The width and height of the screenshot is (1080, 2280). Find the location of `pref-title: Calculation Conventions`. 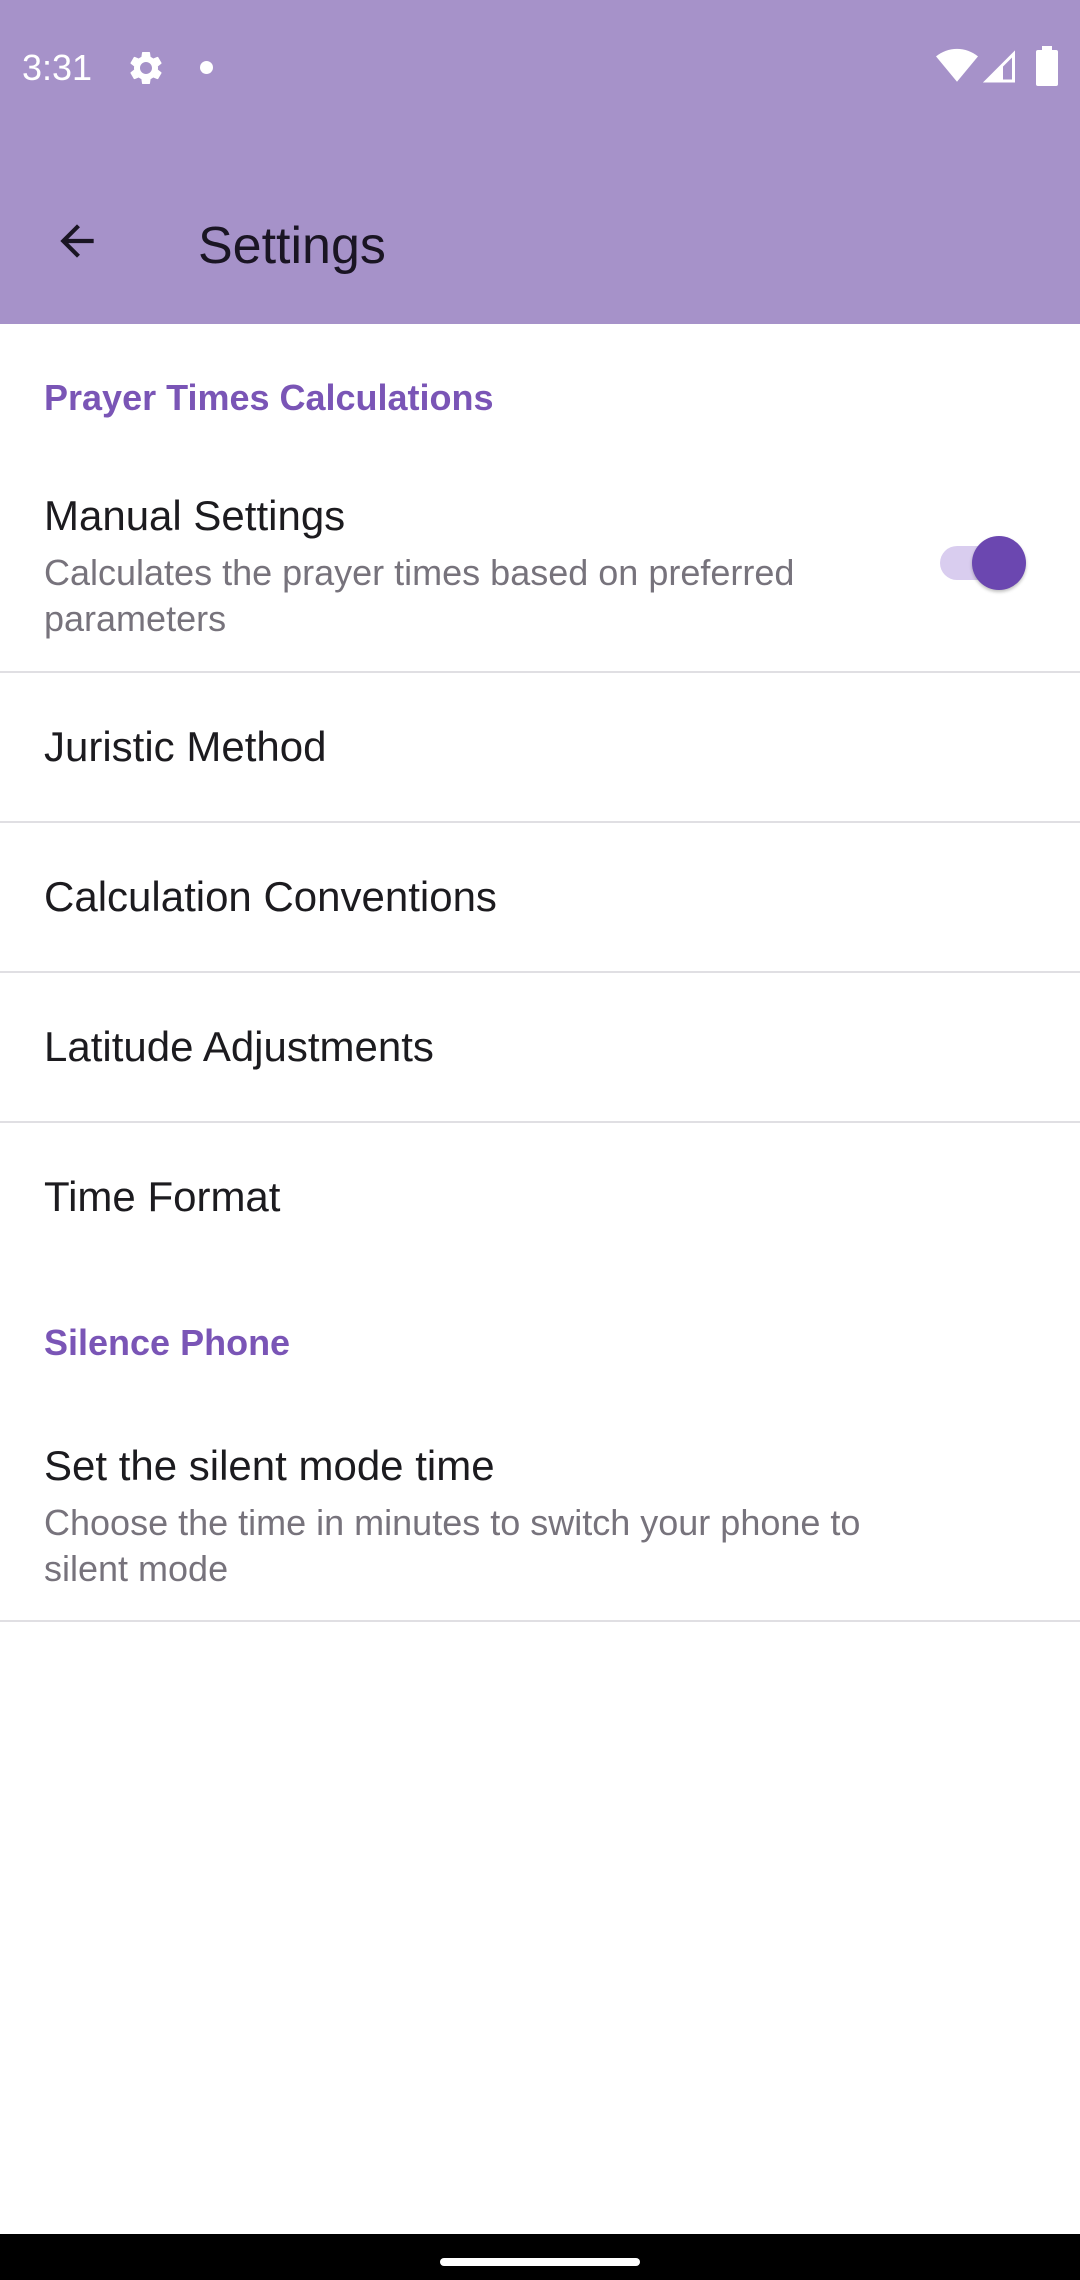

pref-title: Calculation Conventions is located at coordinates (270, 896).